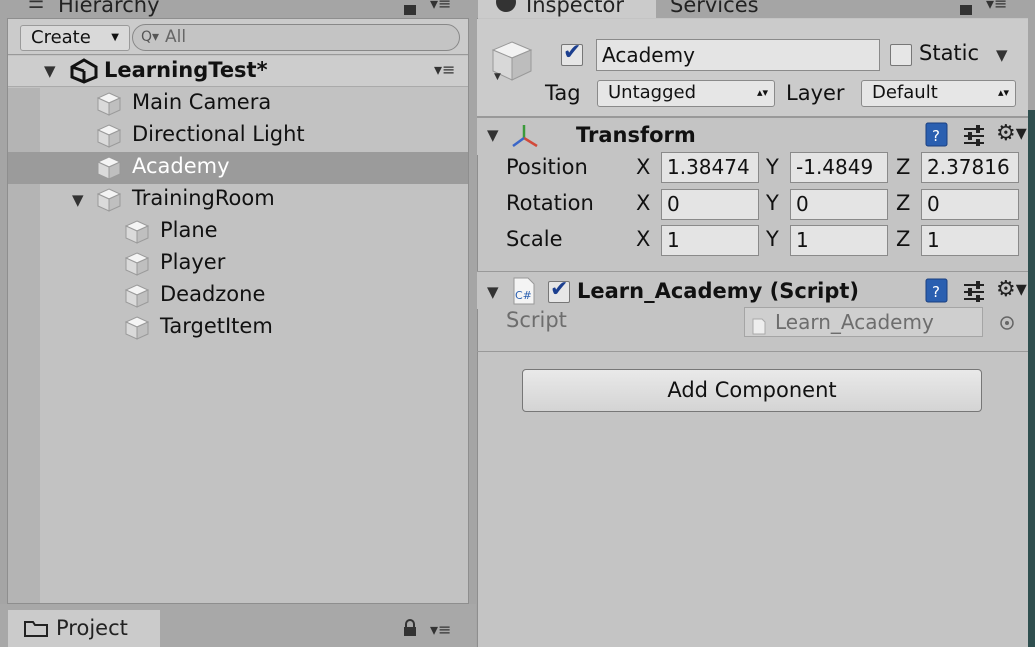 The image size is (1035, 647). What do you see at coordinates (444, 69) in the screenshot?
I see `scene-menu-icon: ▾≡` at bounding box center [444, 69].